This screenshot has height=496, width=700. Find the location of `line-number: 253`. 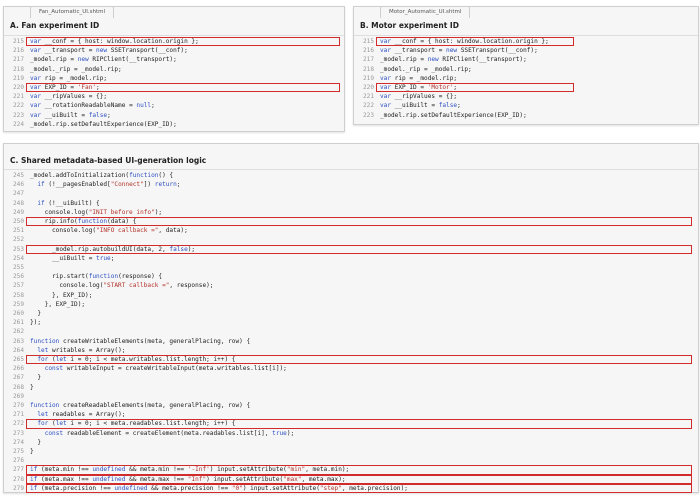

line-number: 253 is located at coordinates (18, 249).